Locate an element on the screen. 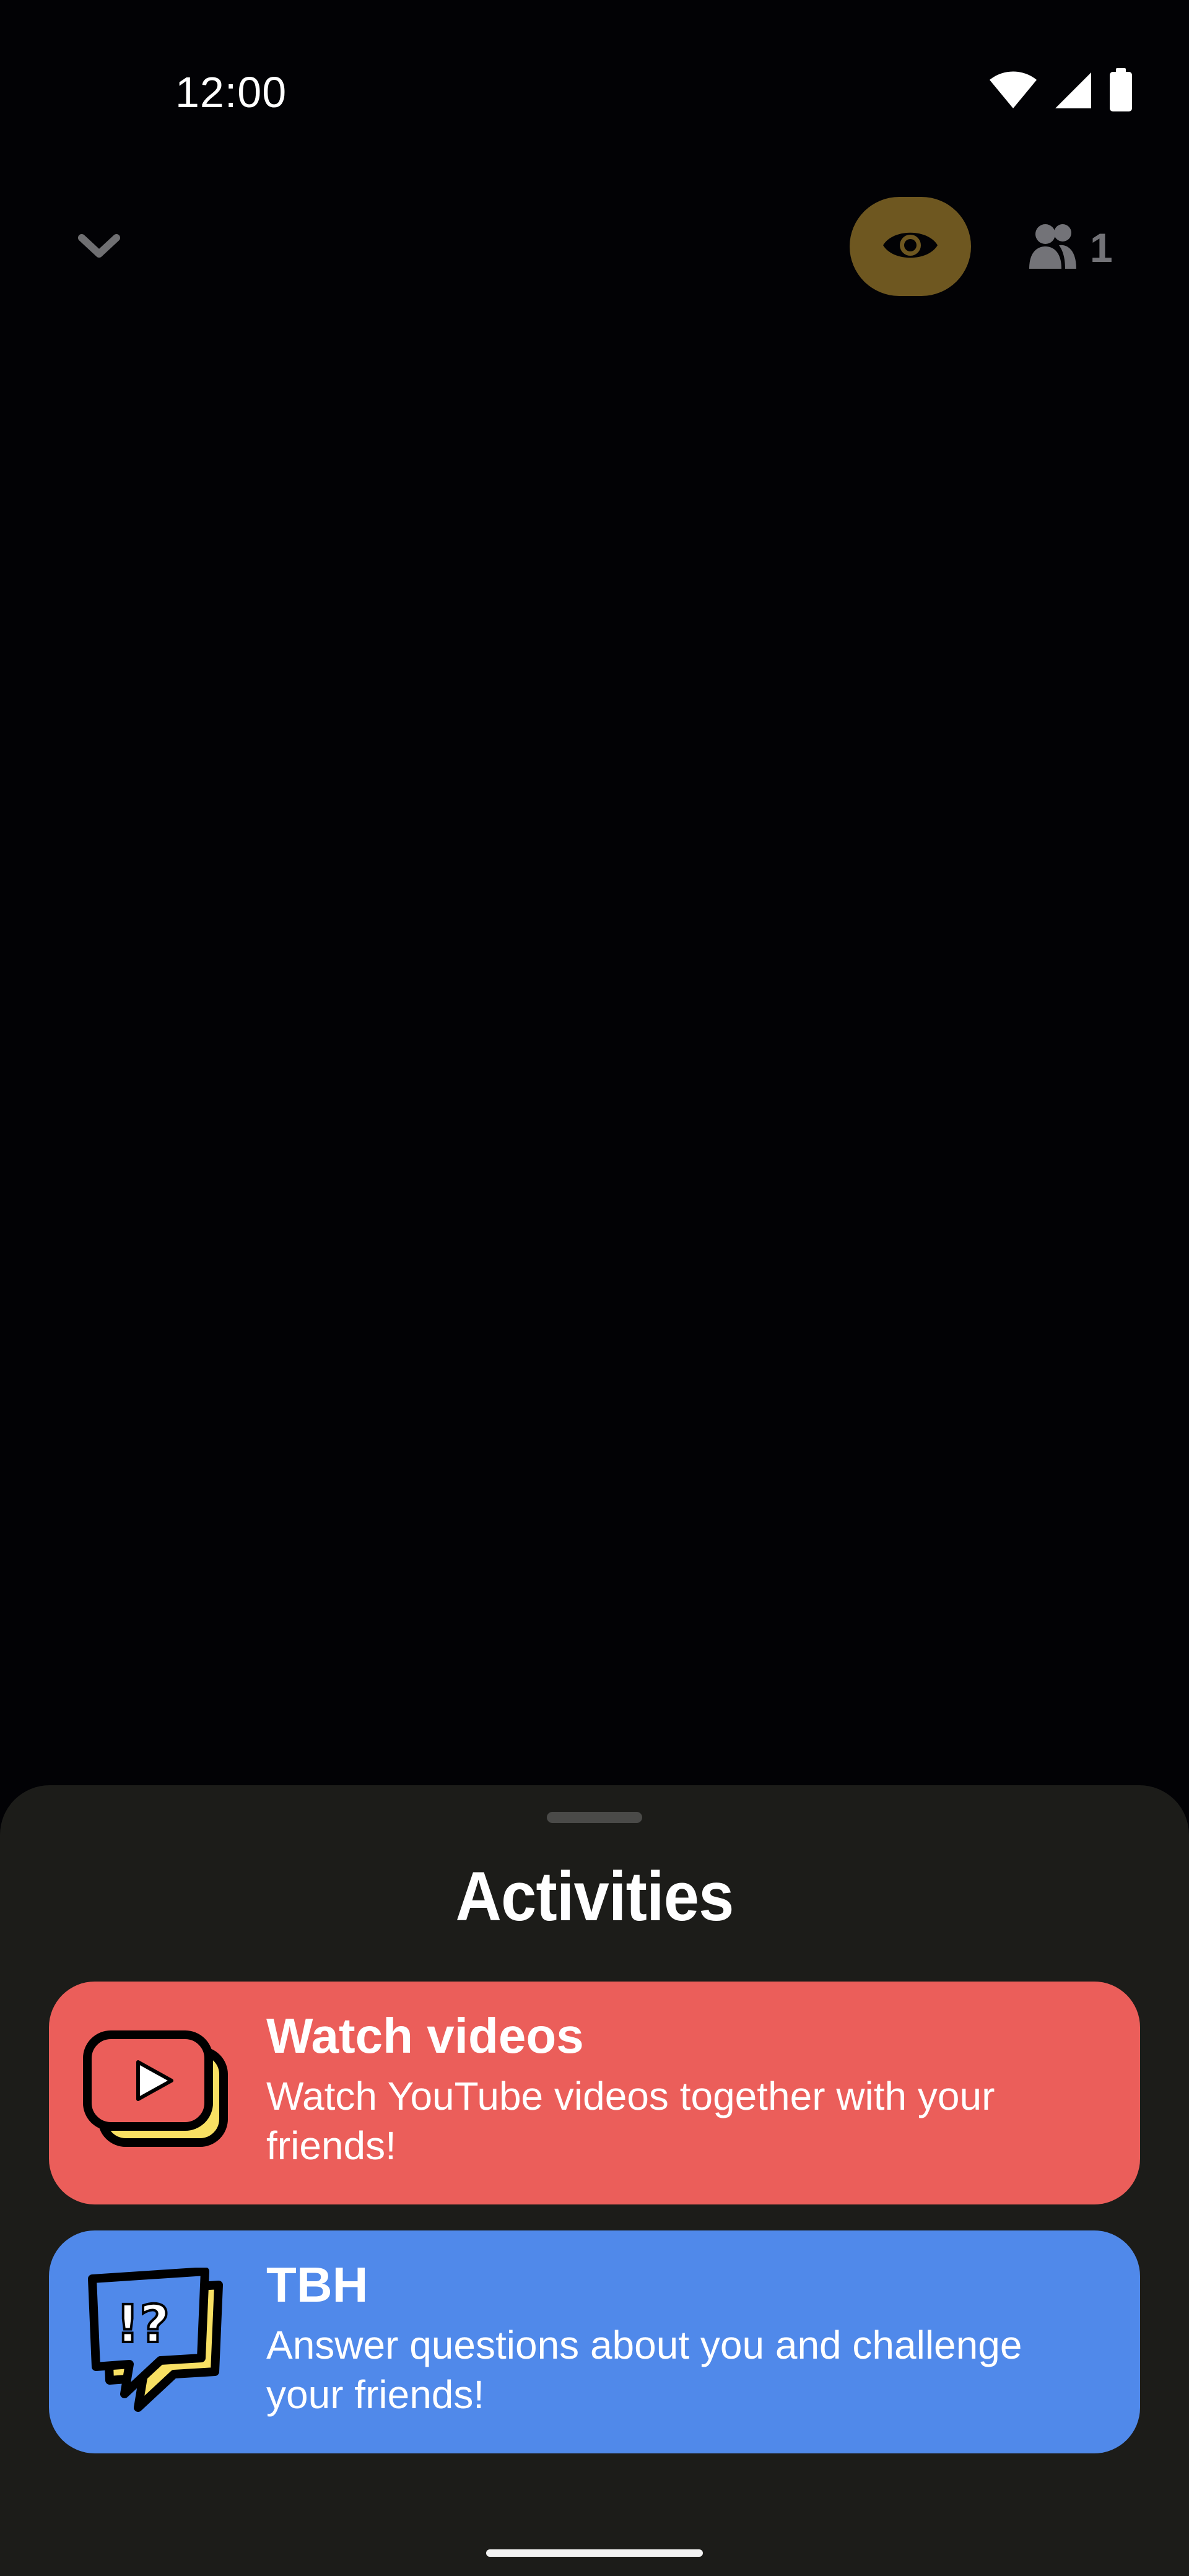  camera-toggle-button is located at coordinates (910, 246).